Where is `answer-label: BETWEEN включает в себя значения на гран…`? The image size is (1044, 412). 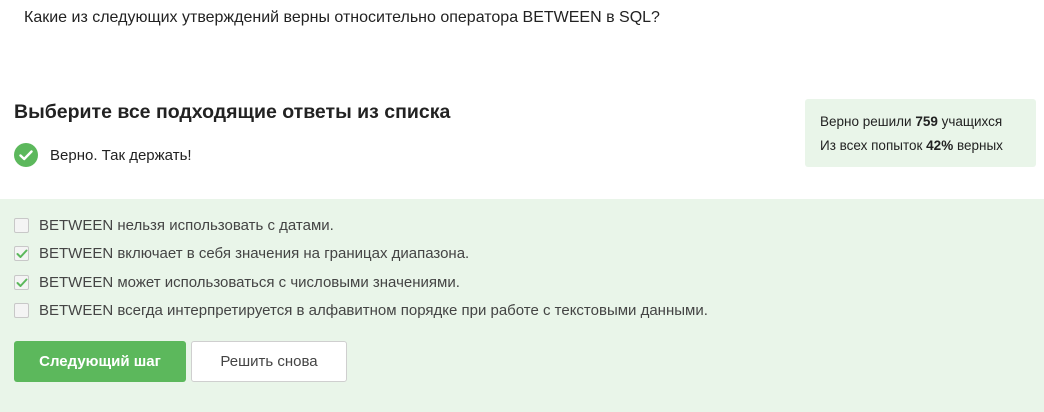
answer-label: BETWEEN включает в себя значения на гран… is located at coordinates (254, 253).